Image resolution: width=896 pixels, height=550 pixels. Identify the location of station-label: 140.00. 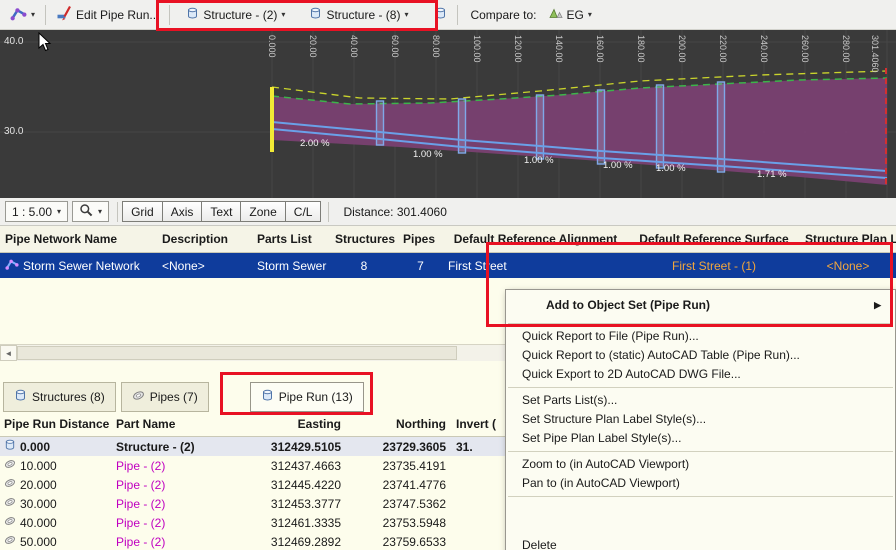
(559, 49).